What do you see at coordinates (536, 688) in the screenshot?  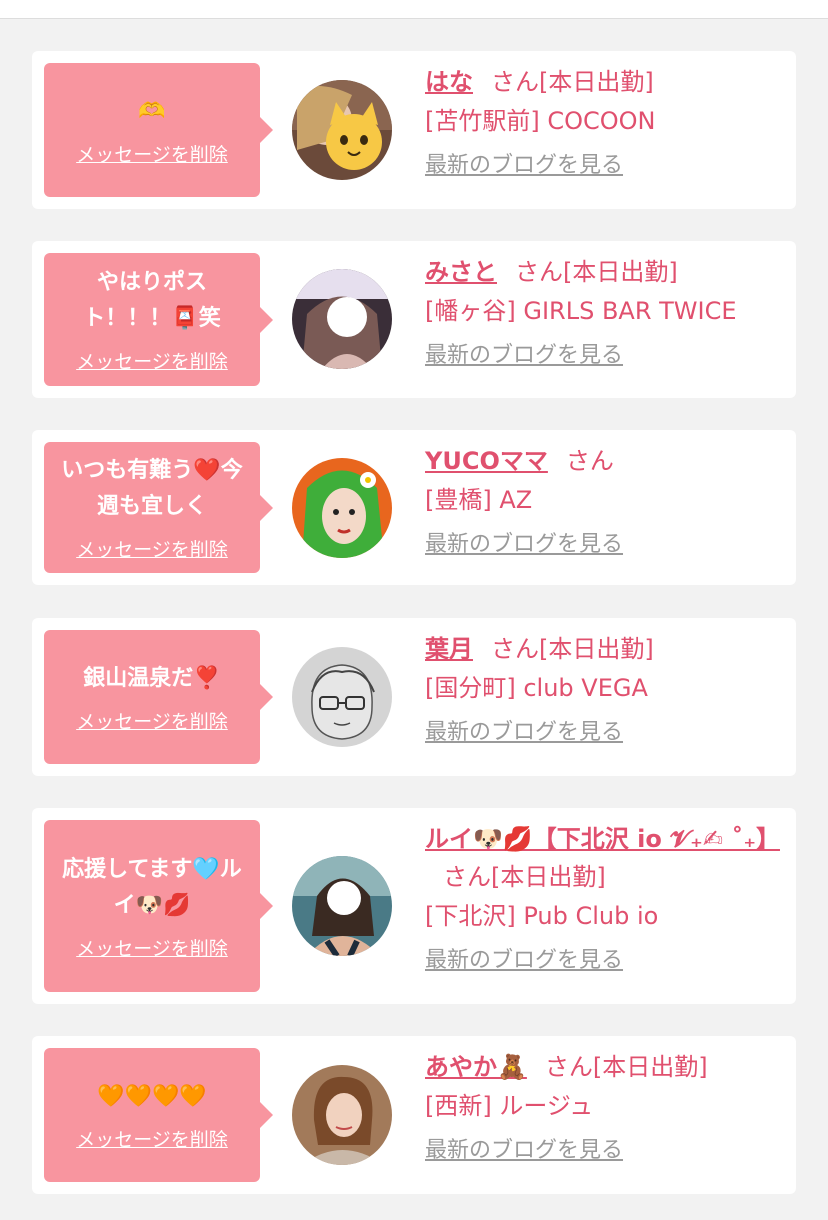 I see `shop-label: [国分町] club VEGA` at bounding box center [536, 688].